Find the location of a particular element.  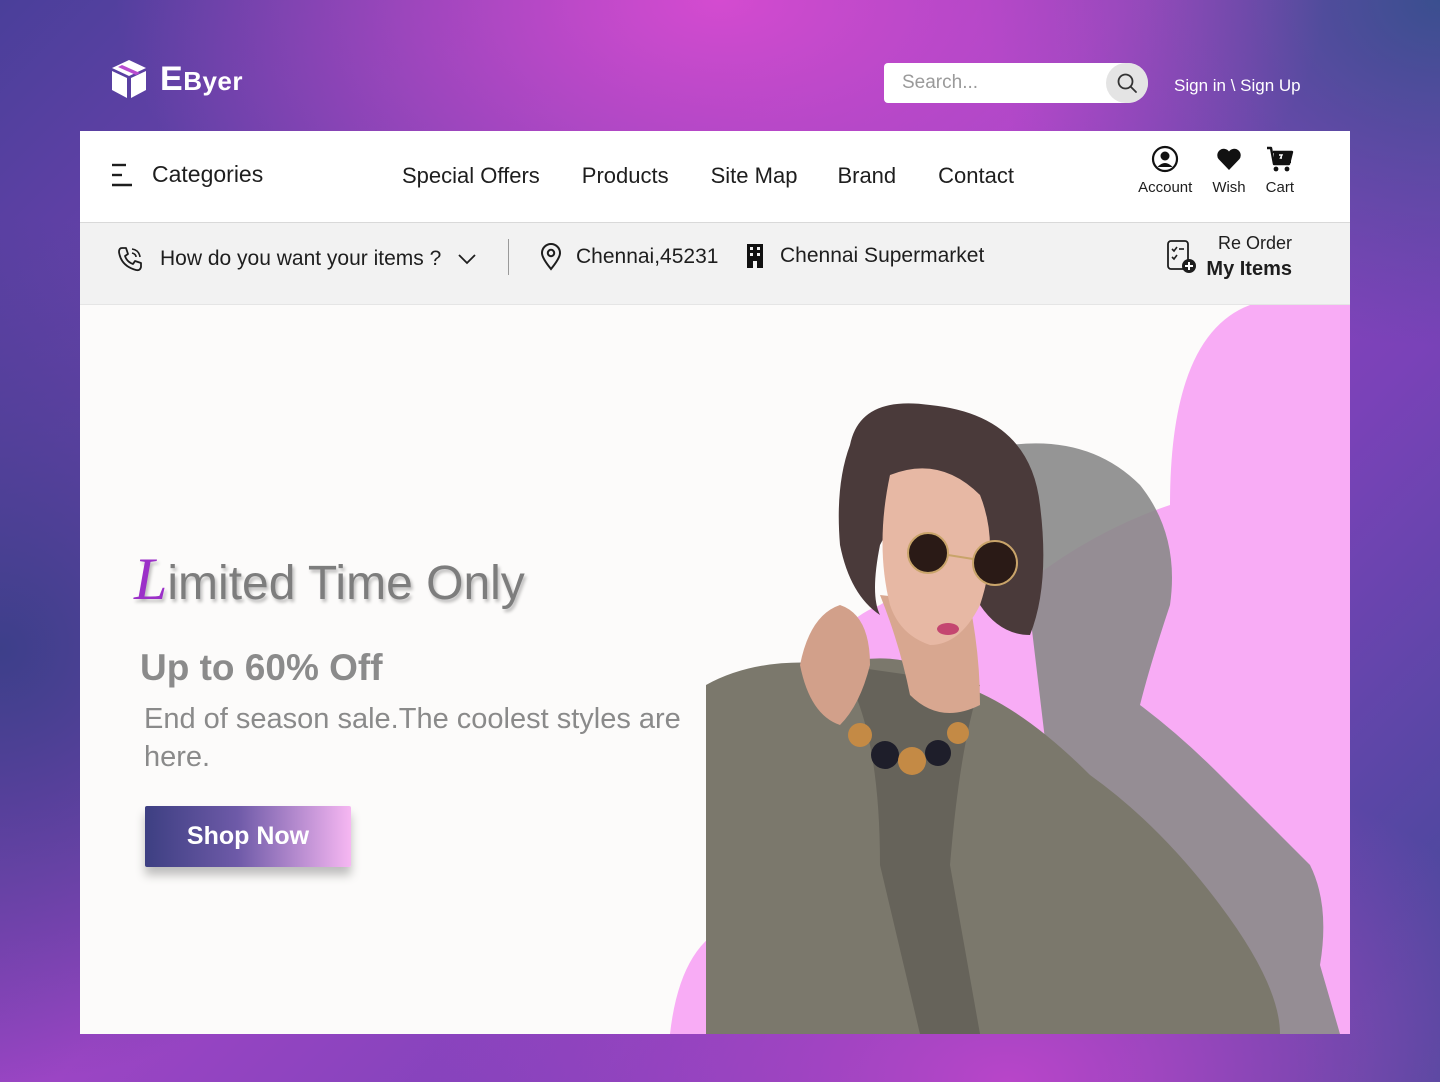

reorder-my-items: Re Order My Items is located at coordinates (1229, 257).